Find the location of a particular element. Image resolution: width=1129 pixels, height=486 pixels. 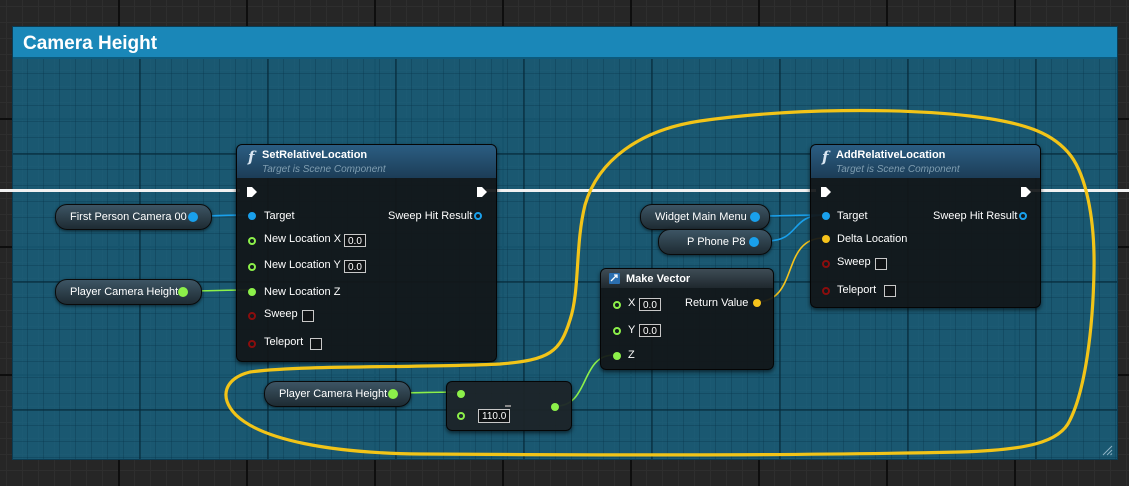

first-person-camera-variable: First Person Camera 00 is located at coordinates (133, 217).